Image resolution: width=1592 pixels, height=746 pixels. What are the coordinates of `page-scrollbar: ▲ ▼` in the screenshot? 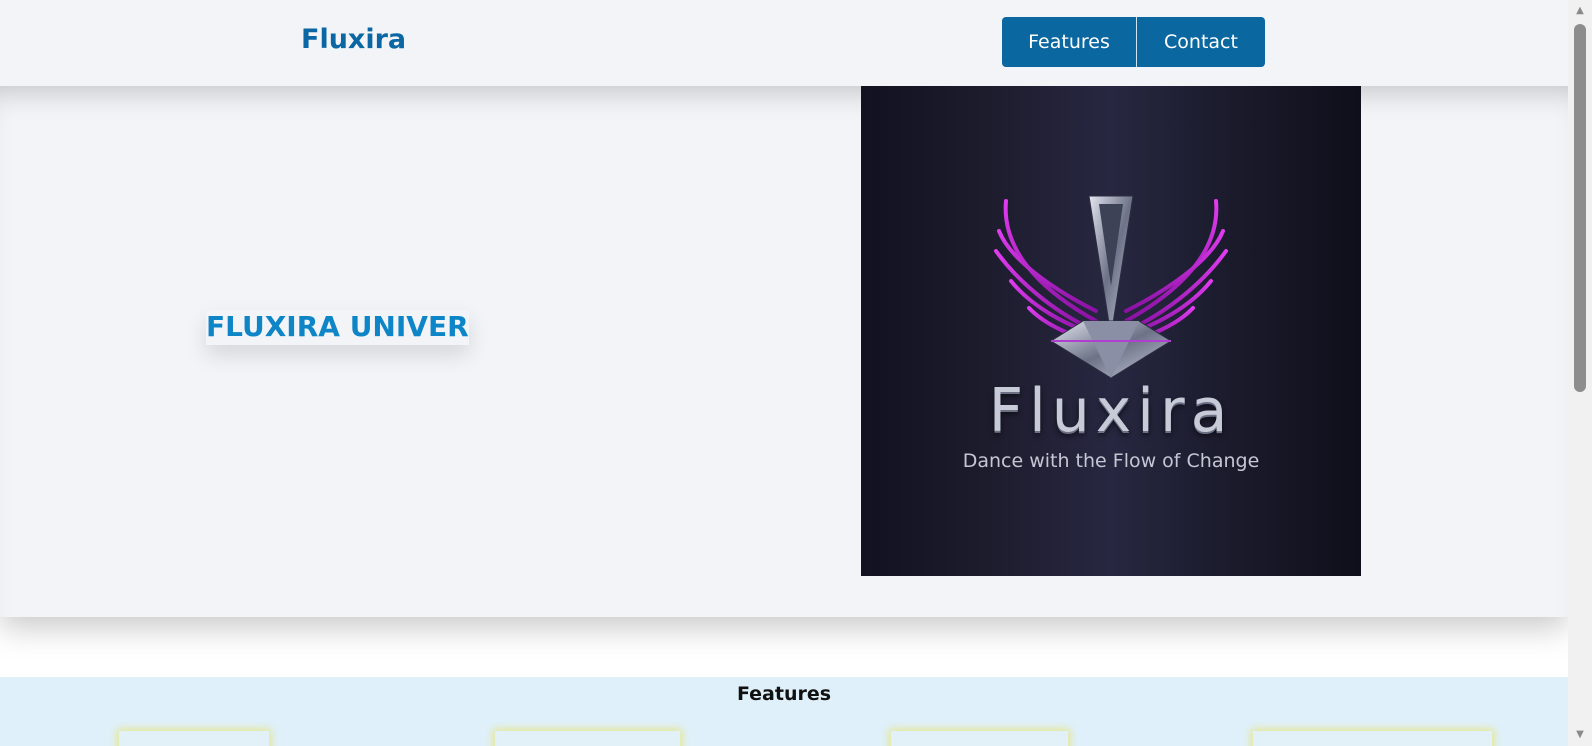 It's located at (1580, 373).